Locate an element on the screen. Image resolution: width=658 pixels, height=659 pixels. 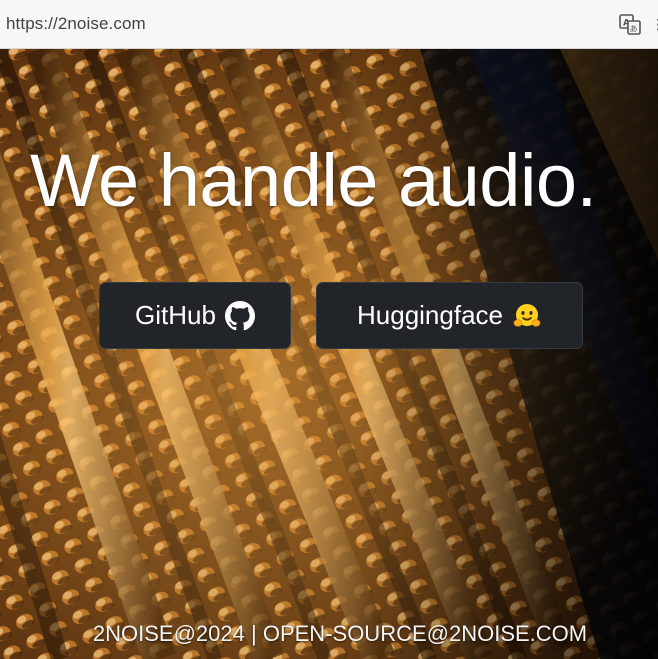
footer: 2NOISE@2024 | OPEN-SOURCE@2NOISE.COM is located at coordinates (329, 634).